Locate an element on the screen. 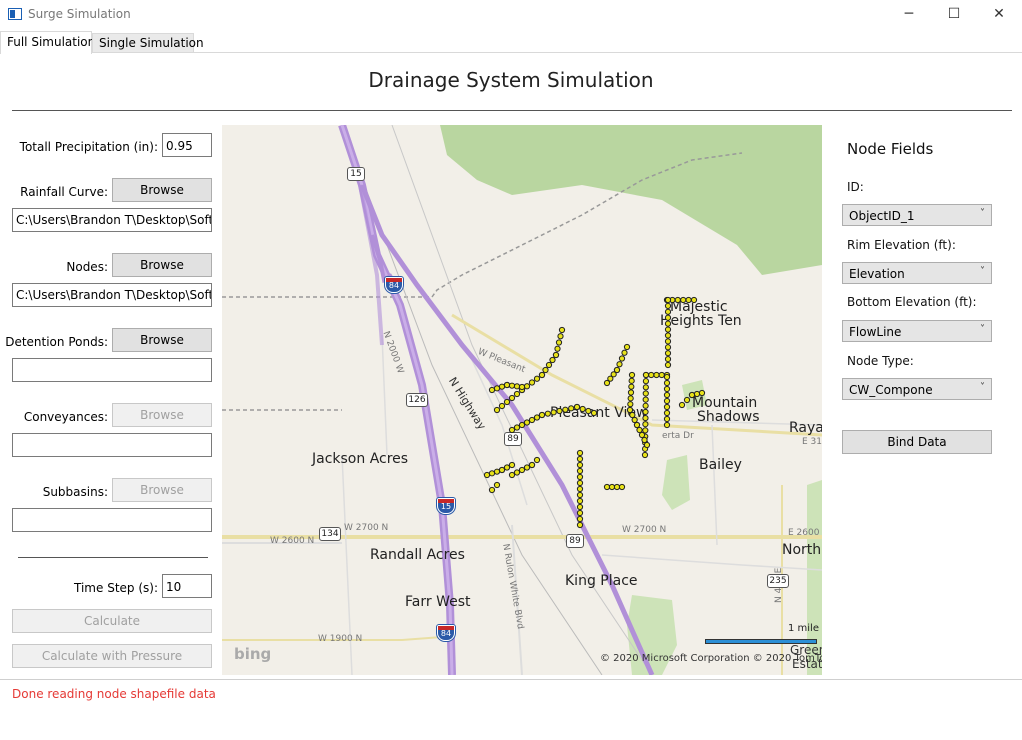 This screenshot has width=1022, height=740. nodes-path-field: C:\Users\Brandon T\Desktop\Softwar is located at coordinates (112, 295).